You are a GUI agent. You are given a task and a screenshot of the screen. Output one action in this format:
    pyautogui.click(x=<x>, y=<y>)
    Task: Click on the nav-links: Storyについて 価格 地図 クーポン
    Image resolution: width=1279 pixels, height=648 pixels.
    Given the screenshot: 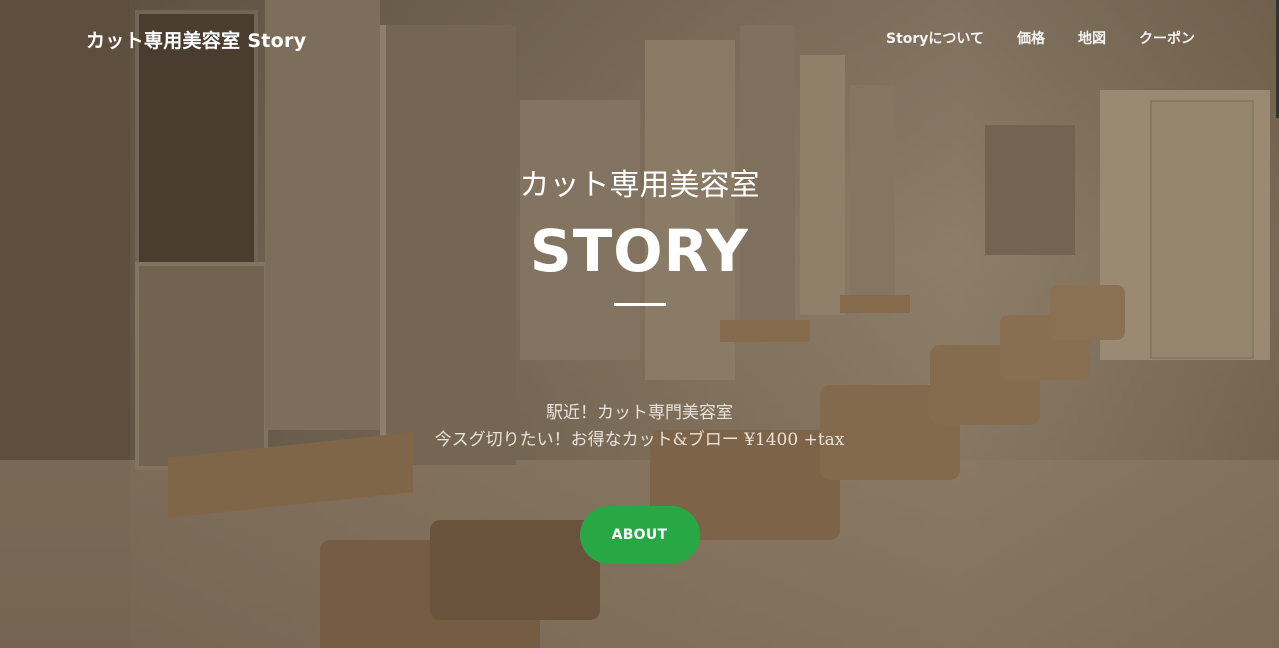 What is the action you would take?
    pyautogui.click(x=1040, y=38)
    